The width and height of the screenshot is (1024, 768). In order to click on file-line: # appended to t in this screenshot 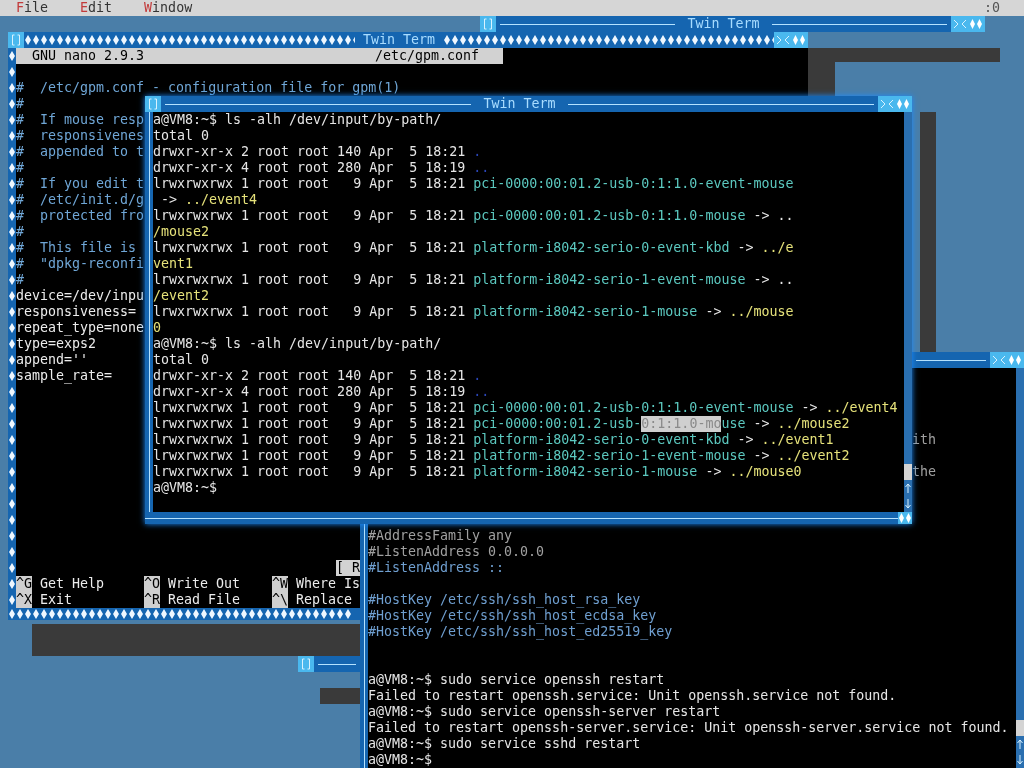, I will do `click(80, 152)`.